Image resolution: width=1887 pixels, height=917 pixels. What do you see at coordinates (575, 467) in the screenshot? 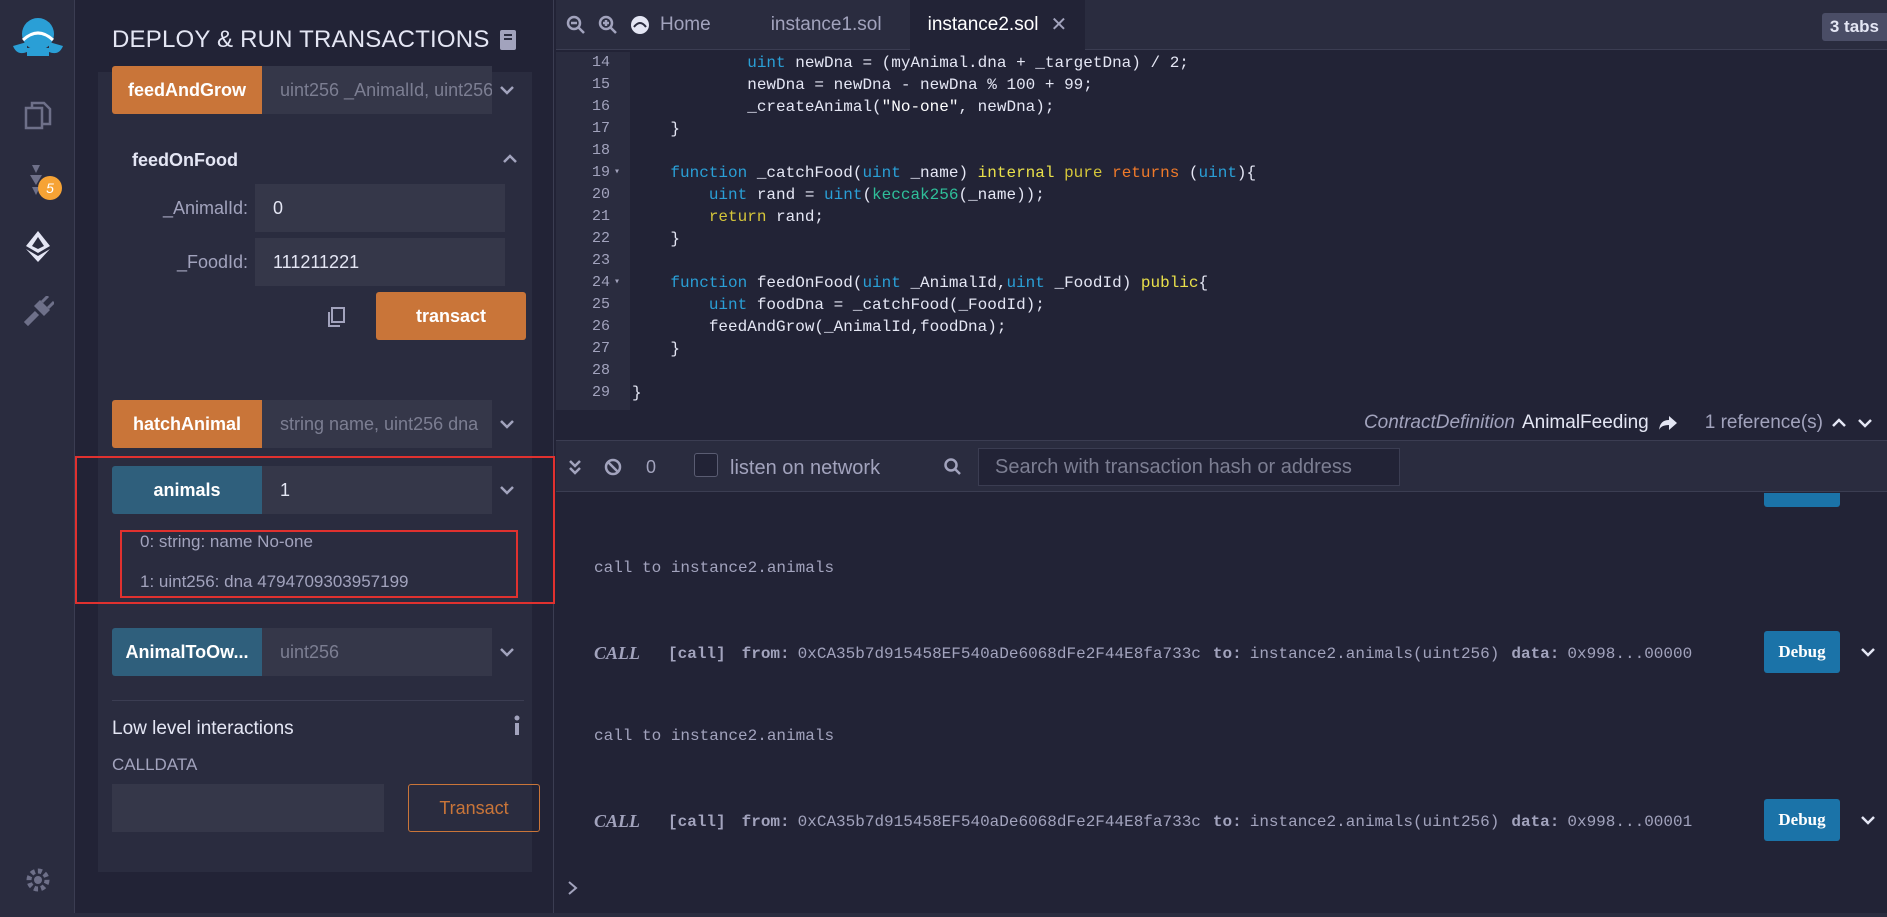
I see `collapse-icon` at bounding box center [575, 467].